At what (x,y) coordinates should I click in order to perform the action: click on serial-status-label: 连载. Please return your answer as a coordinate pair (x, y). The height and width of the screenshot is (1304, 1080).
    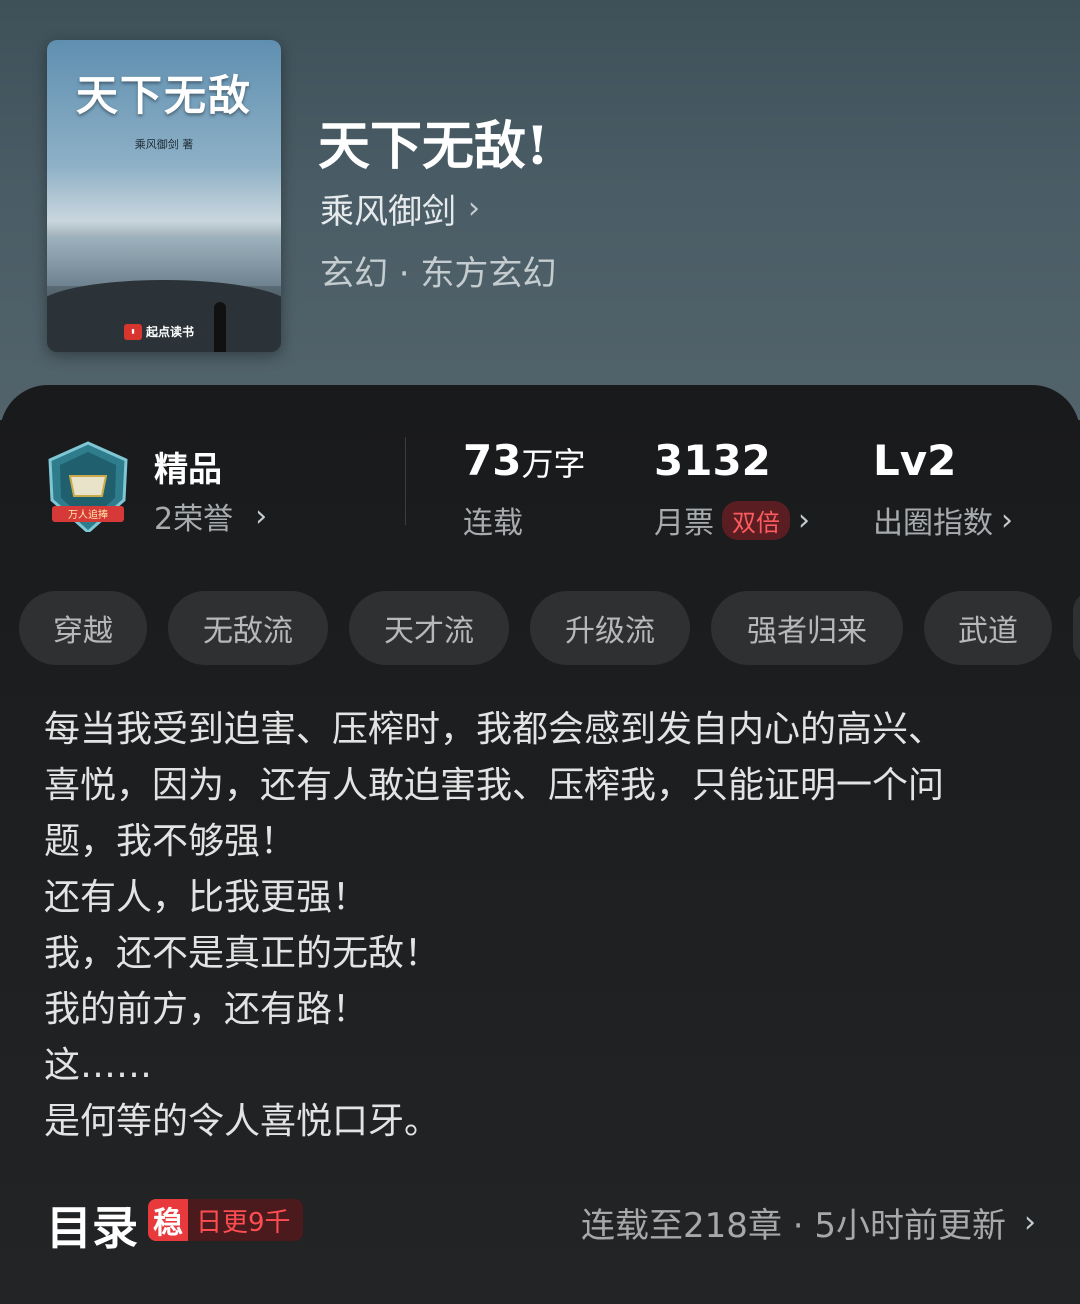
    Looking at the image, I should click on (493, 523).